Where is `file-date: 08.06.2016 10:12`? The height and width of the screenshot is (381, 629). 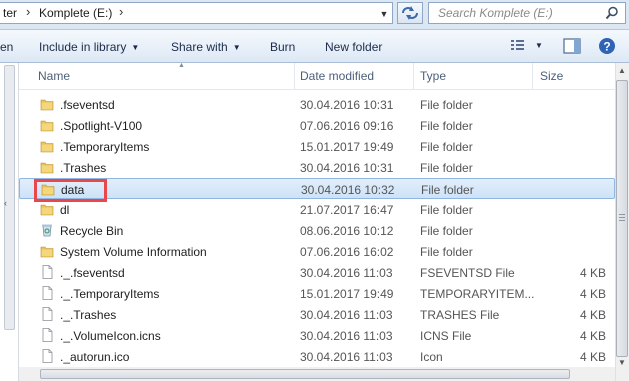 file-date: 08.06.2016 10:12 is located at coordinates (347, 231).